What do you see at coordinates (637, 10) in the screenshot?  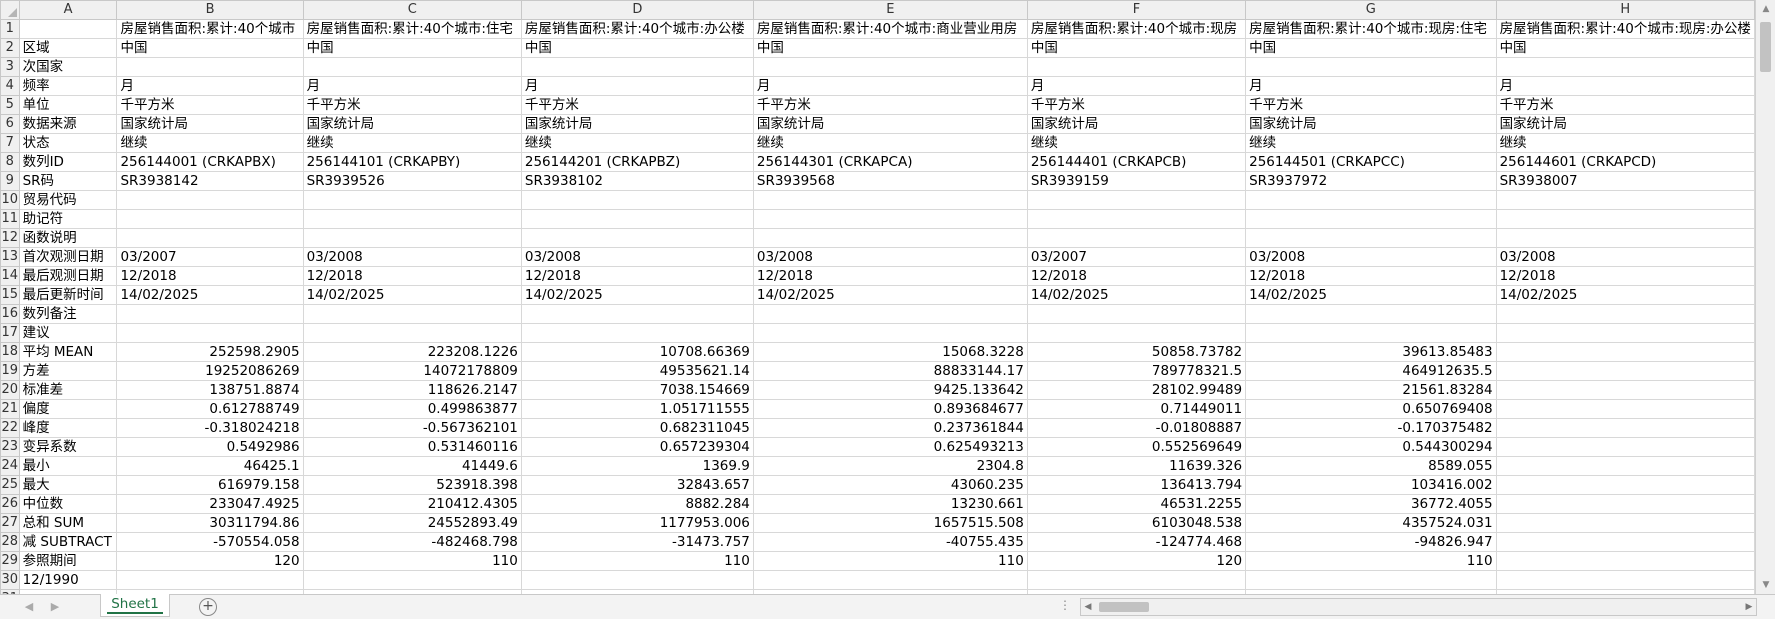 I see `column-header-d: D` at bounding box center [637, 10].